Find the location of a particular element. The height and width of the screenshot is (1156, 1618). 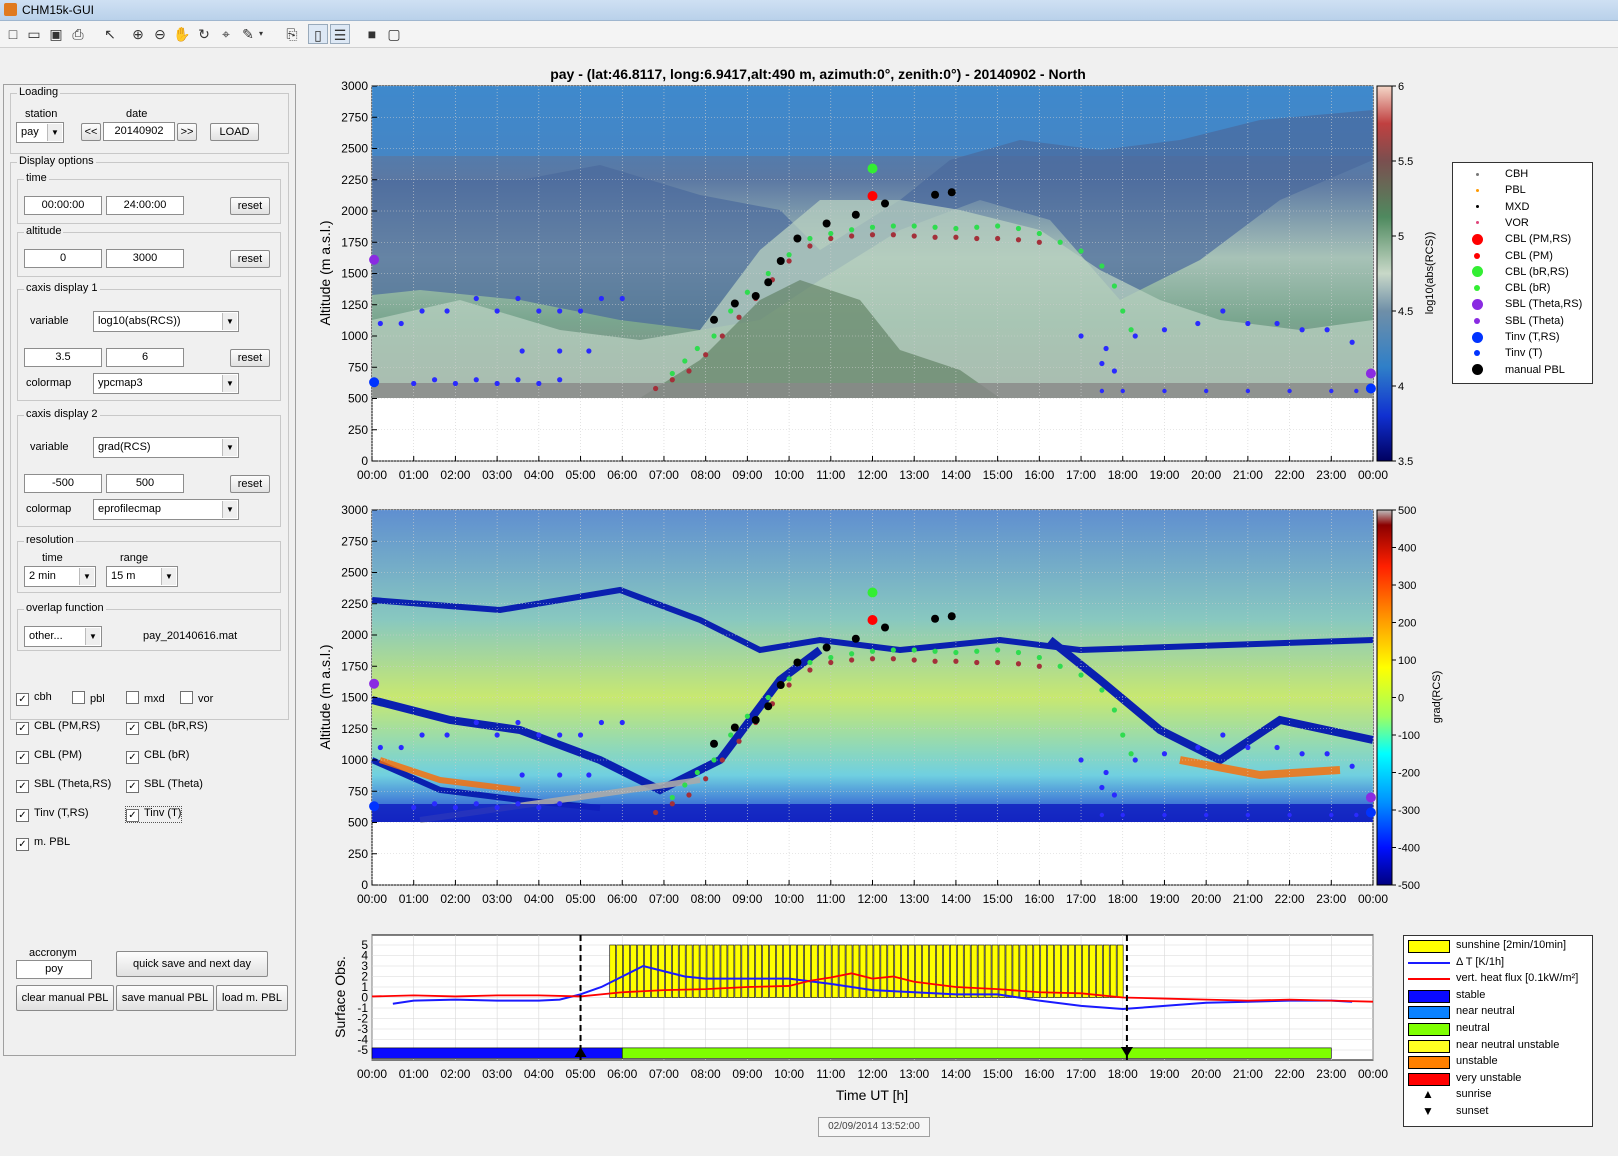

y-tick-label: 1500 is located at coordinates (354, 274).